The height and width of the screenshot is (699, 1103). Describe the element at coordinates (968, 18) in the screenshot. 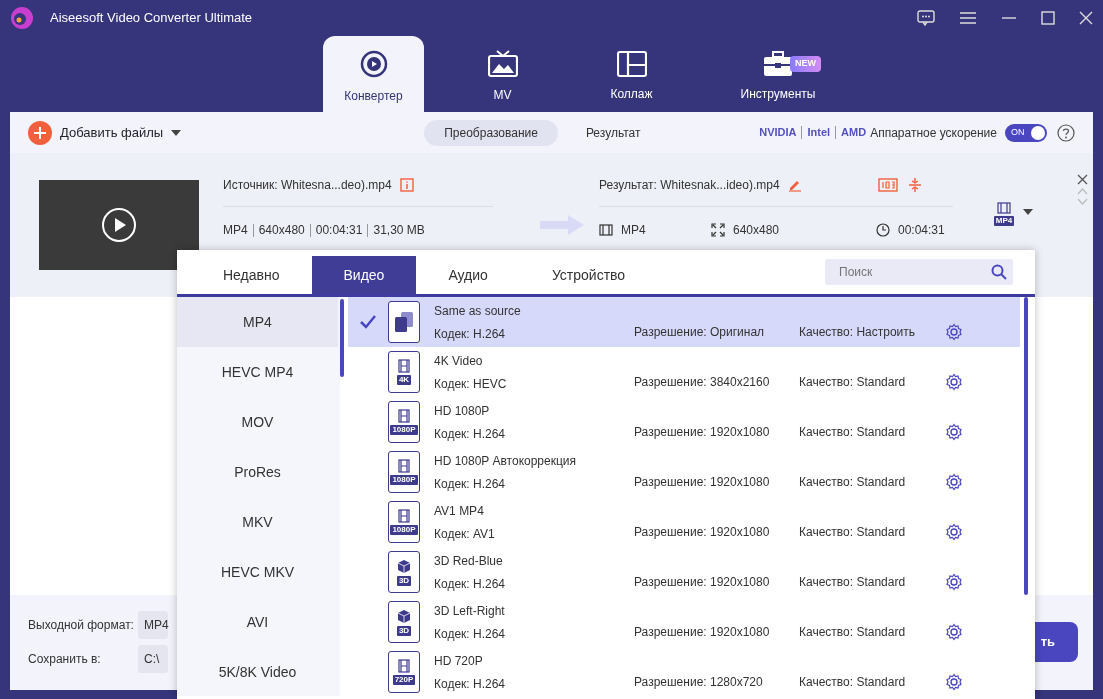

I see `menu-icon` at that location.